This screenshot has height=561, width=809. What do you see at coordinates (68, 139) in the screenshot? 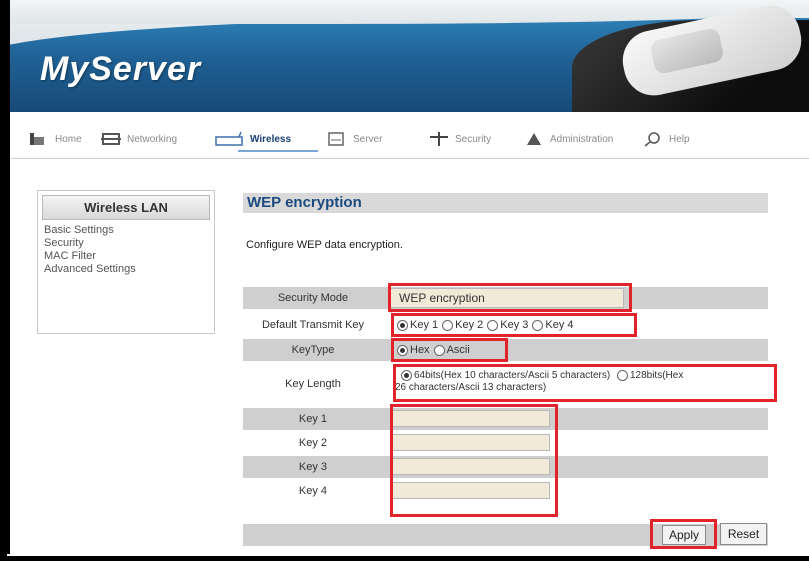
I see `nav-label: Home` at bounding box center [68, 139].